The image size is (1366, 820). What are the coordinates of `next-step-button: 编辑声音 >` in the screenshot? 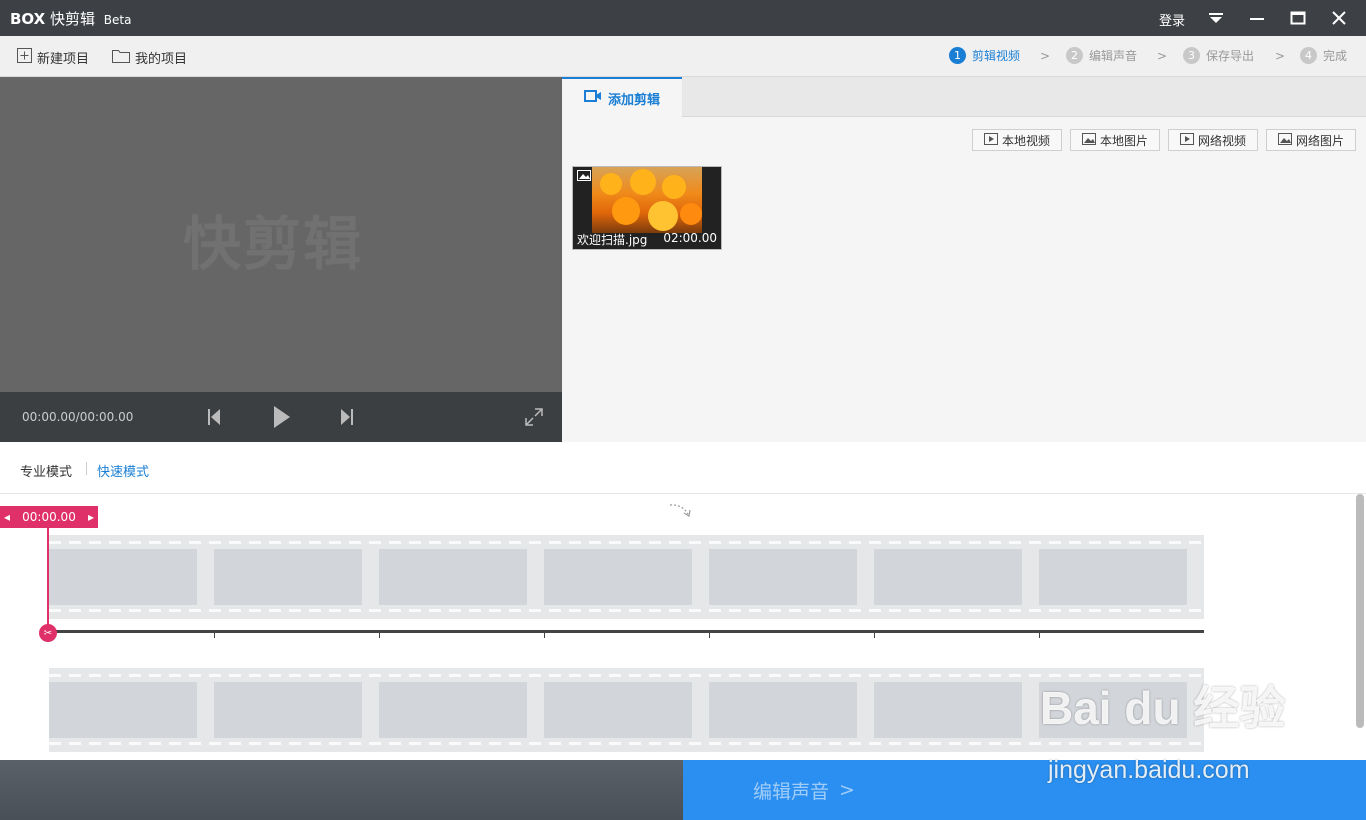 It's located at (1024, 790).